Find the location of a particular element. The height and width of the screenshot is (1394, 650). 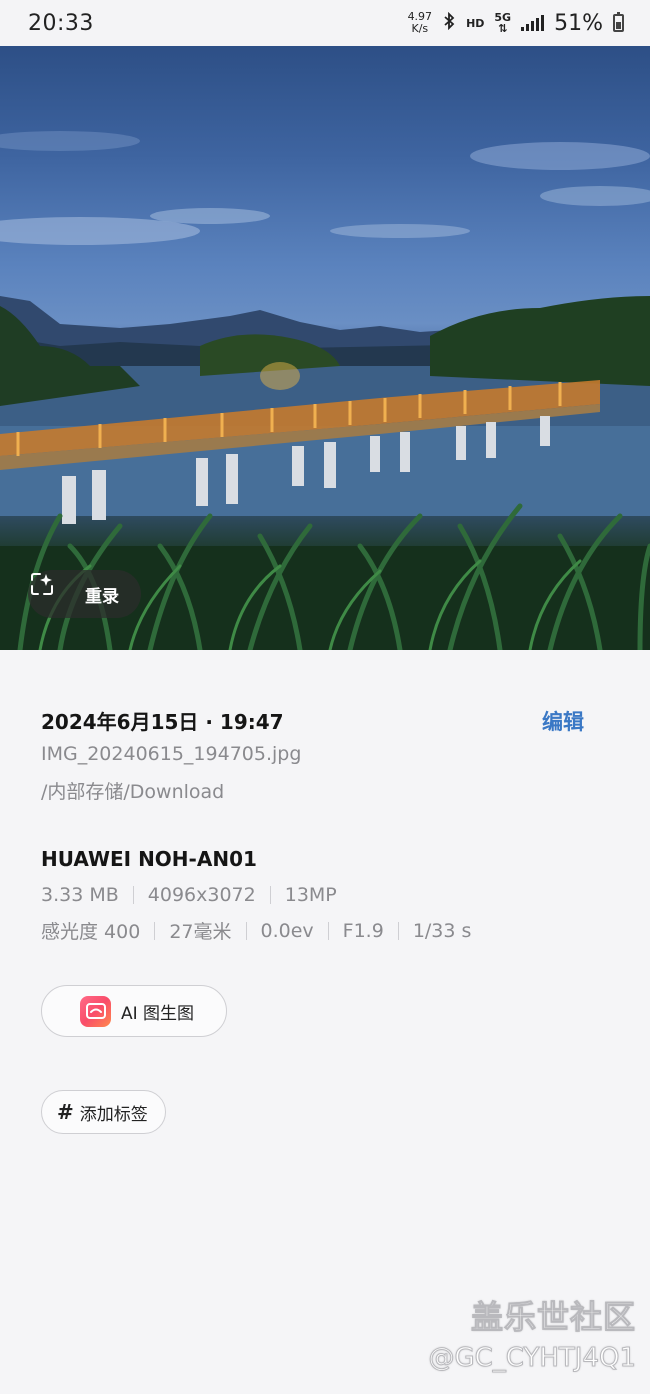

ai-image-button: AI 图生图 is located at coordinates (134, 1011).